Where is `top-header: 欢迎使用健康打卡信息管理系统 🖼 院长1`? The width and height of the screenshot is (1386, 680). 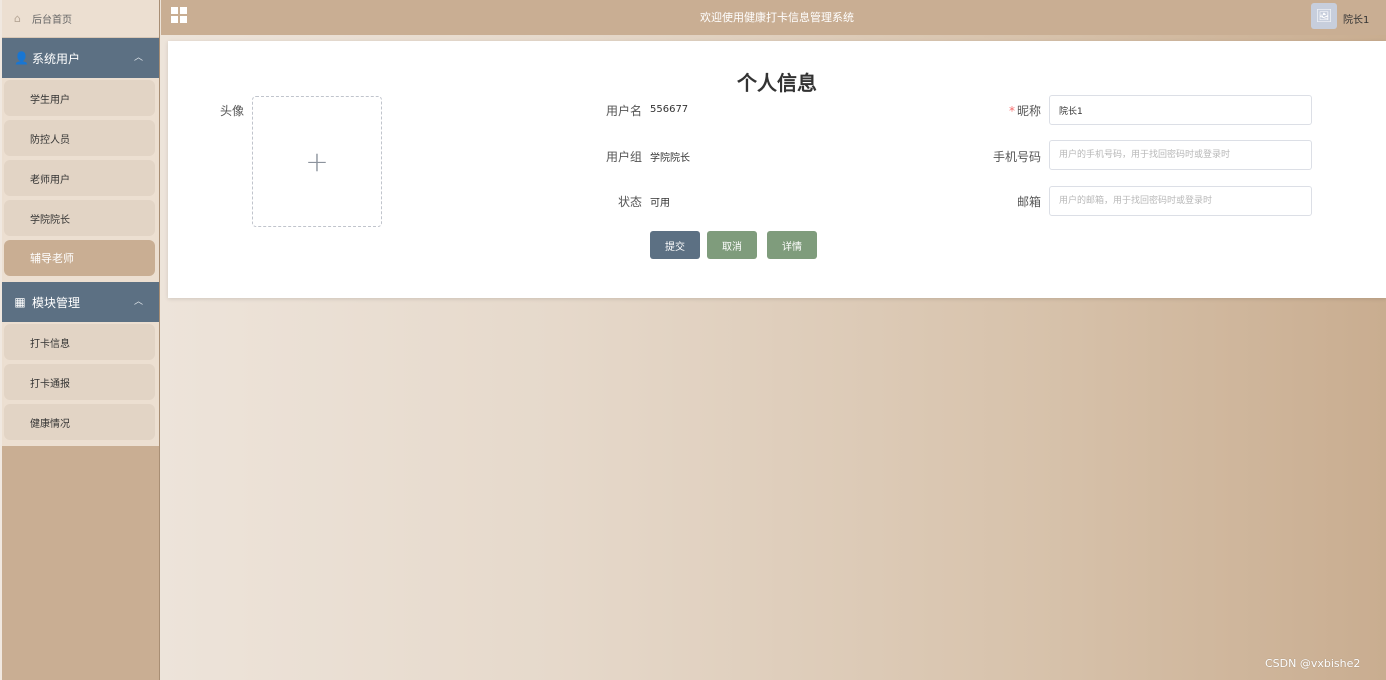 top-header: 欢迎使用健康打卡信息管理系统 🖼 院长1 is located at coordinates (773, 17).